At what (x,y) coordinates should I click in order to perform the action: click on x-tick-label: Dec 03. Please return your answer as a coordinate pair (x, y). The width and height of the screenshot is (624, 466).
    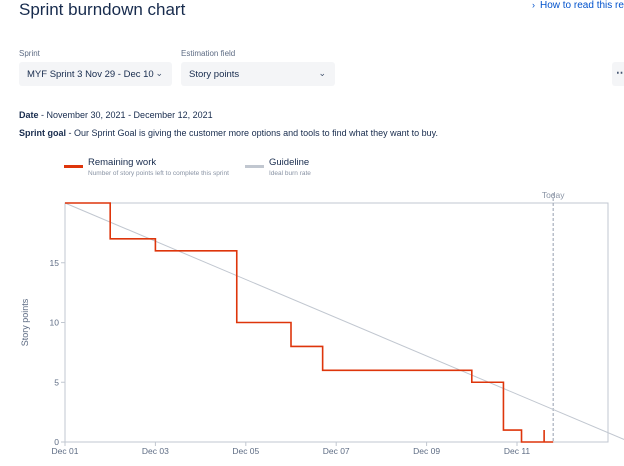
    Looking at the image, I should click on (155, 451).